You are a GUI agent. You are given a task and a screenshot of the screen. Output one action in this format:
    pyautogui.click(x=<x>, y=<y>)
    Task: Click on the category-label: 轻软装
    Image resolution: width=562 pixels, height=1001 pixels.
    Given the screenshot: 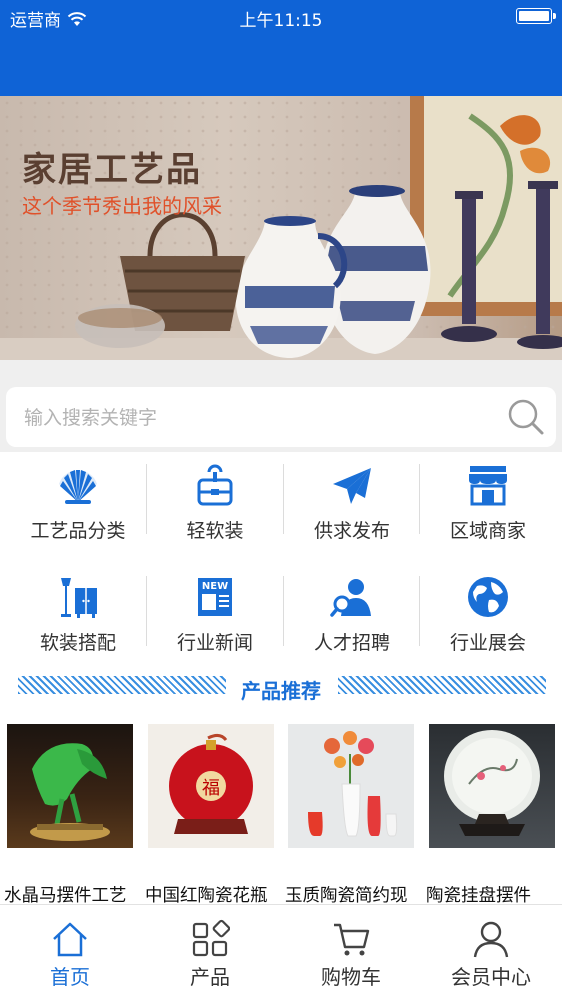 What is the action you would take?
    pyautogui.click(x=215, y=531)
    